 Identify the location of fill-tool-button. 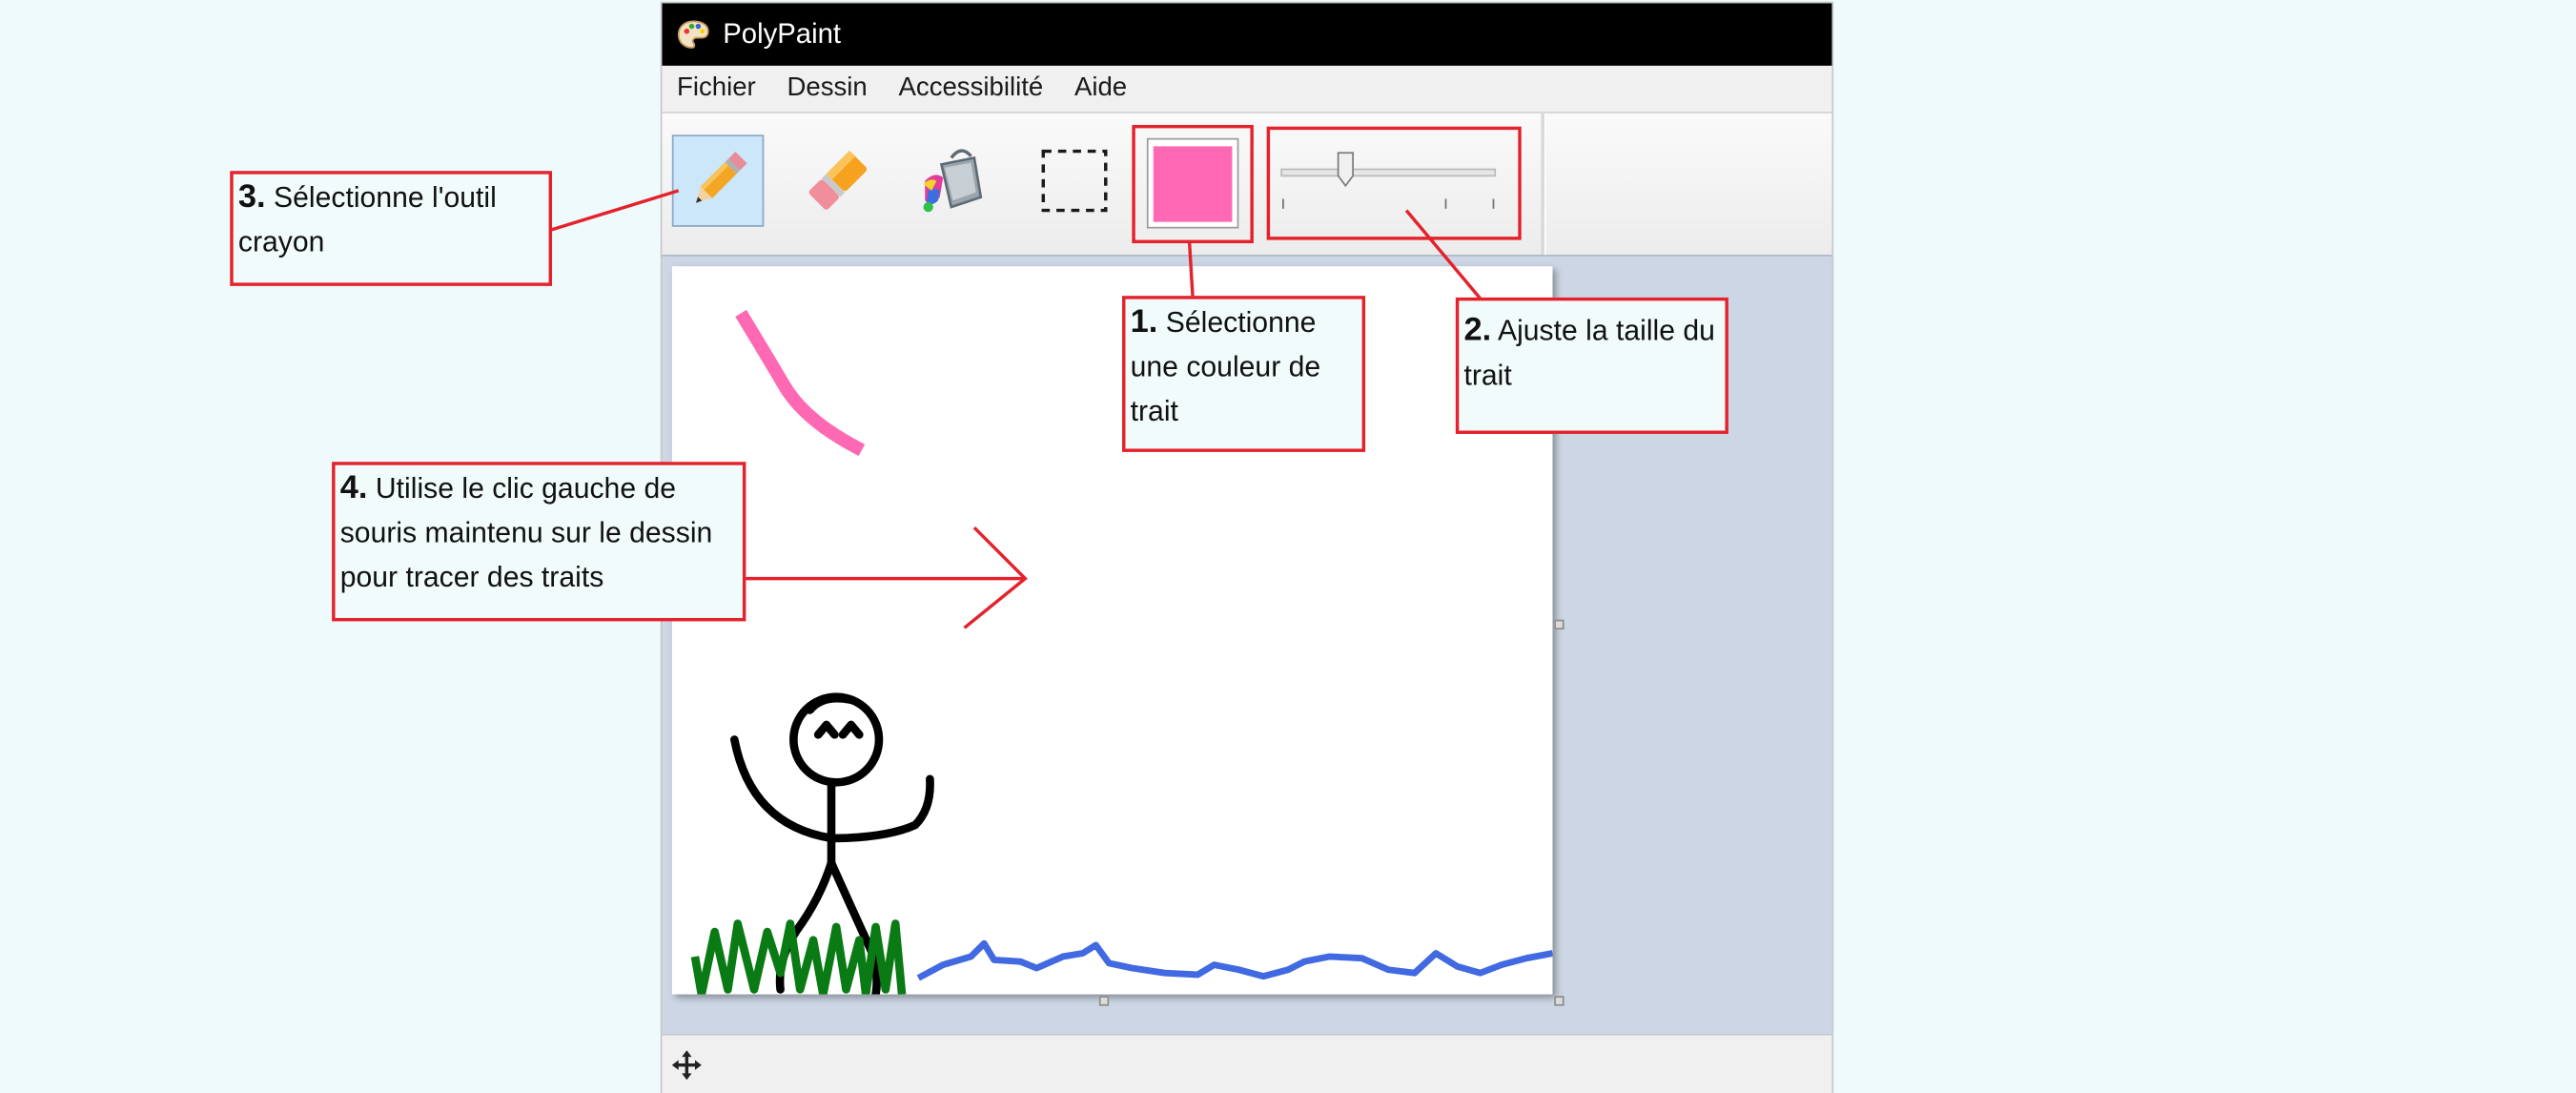
(955, 180).